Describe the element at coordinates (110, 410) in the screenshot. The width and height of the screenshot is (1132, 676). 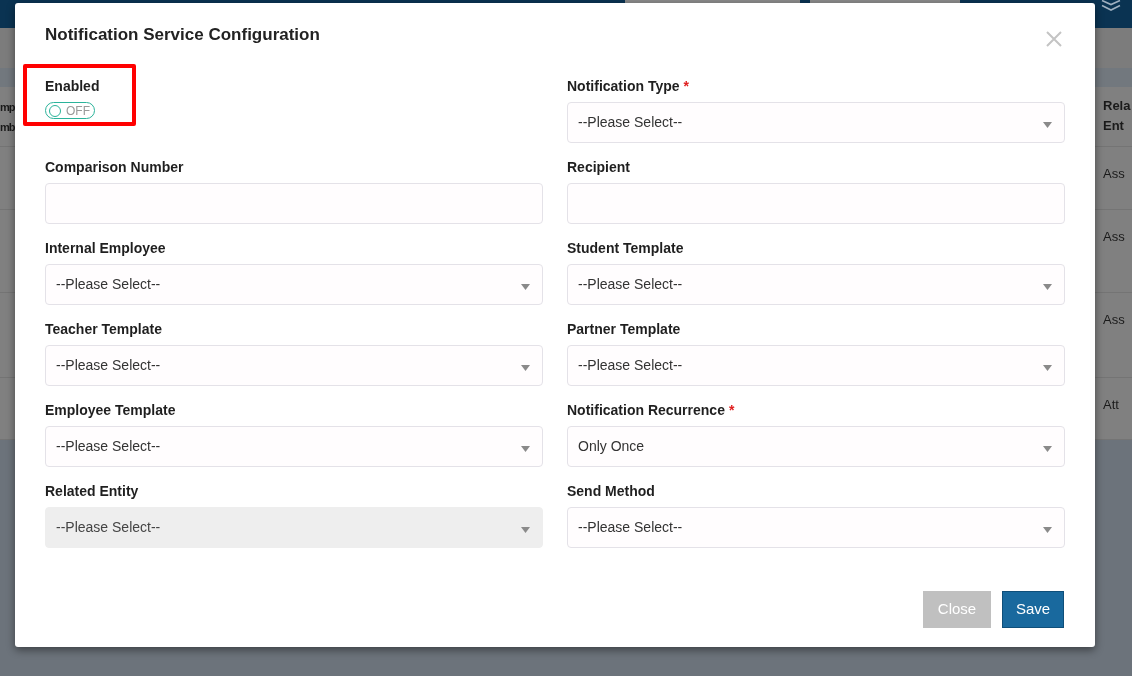
I see `field-label: Employee Template` at that location.